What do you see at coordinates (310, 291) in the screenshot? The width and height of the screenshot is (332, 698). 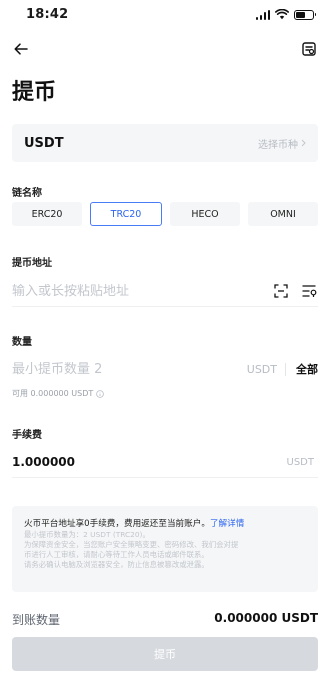 I see `address-book-icon` at bounding box center [310, 291].